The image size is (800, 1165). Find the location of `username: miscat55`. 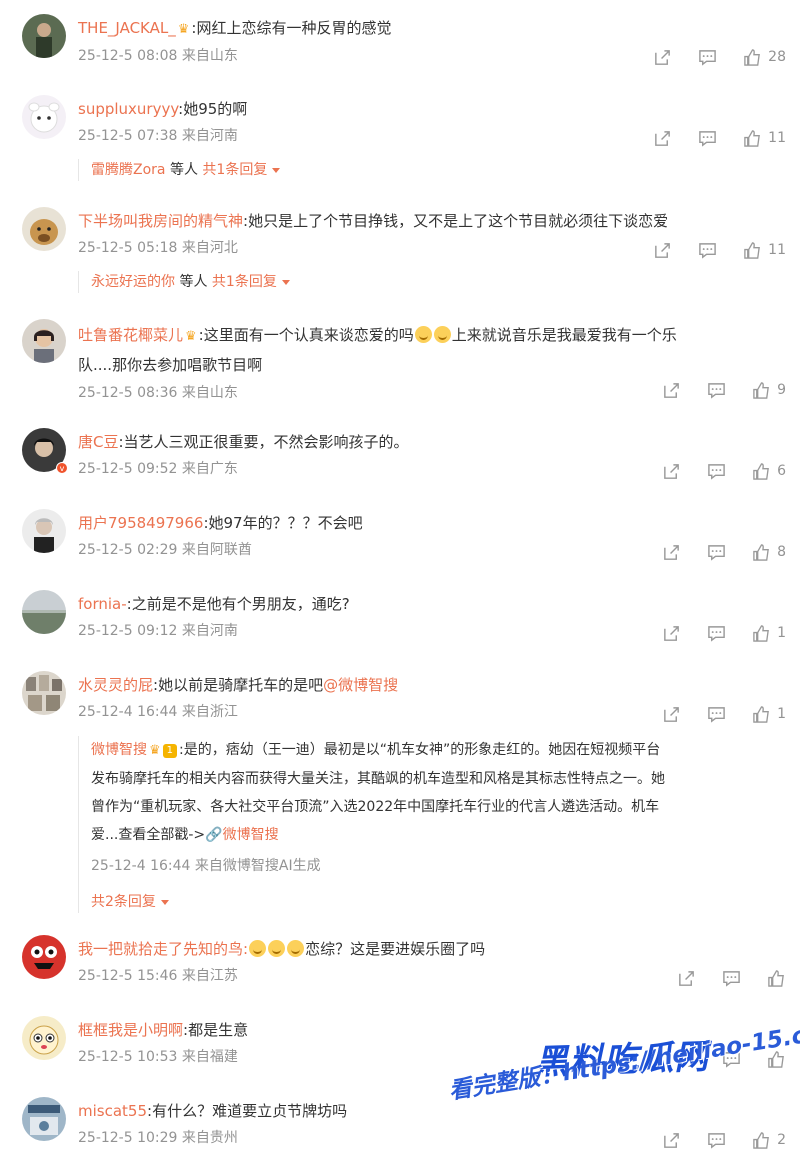

username: miscat55 is located at coordinates (112, 1111).